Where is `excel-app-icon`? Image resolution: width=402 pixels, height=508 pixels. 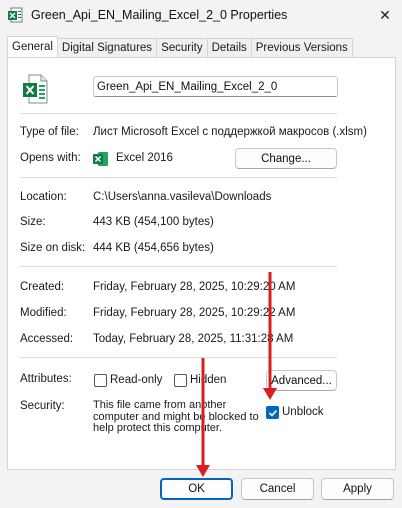
excel-app-icon is located at coordinates (100, 159).